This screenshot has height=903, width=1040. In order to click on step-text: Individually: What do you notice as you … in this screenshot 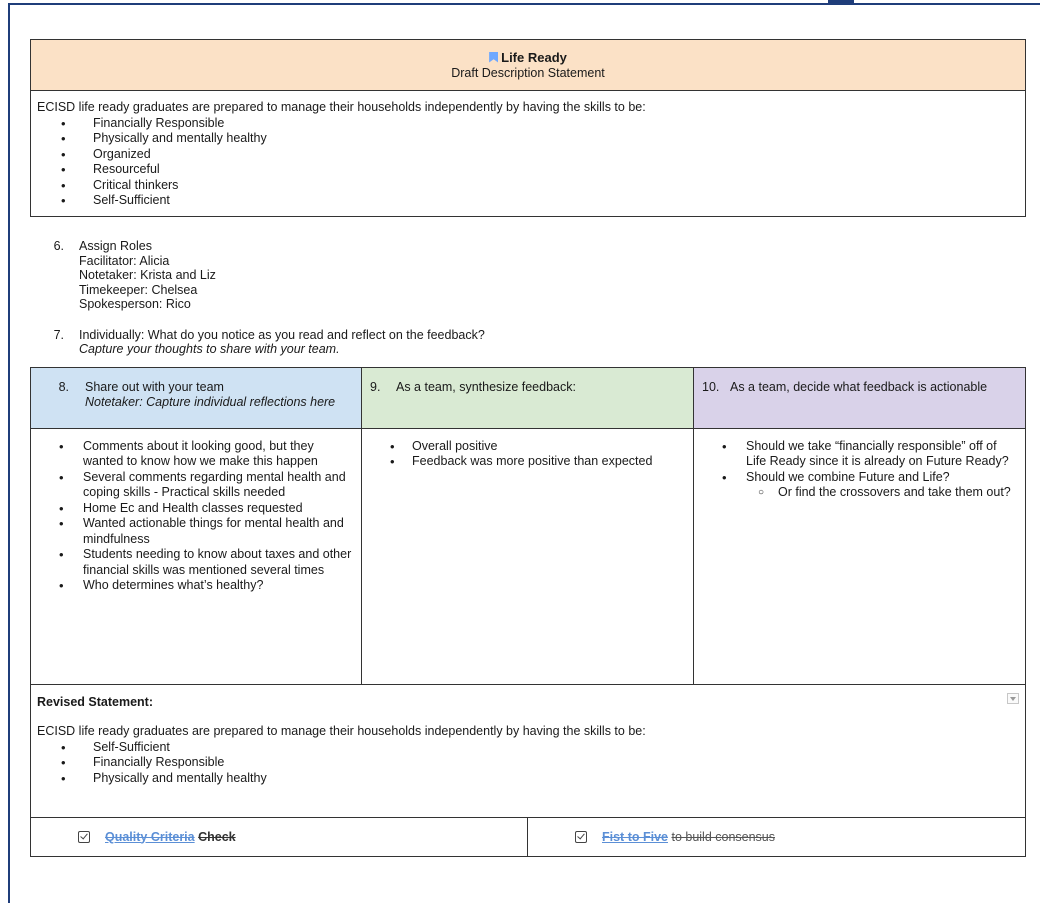, I will do `click(282, 334)`.